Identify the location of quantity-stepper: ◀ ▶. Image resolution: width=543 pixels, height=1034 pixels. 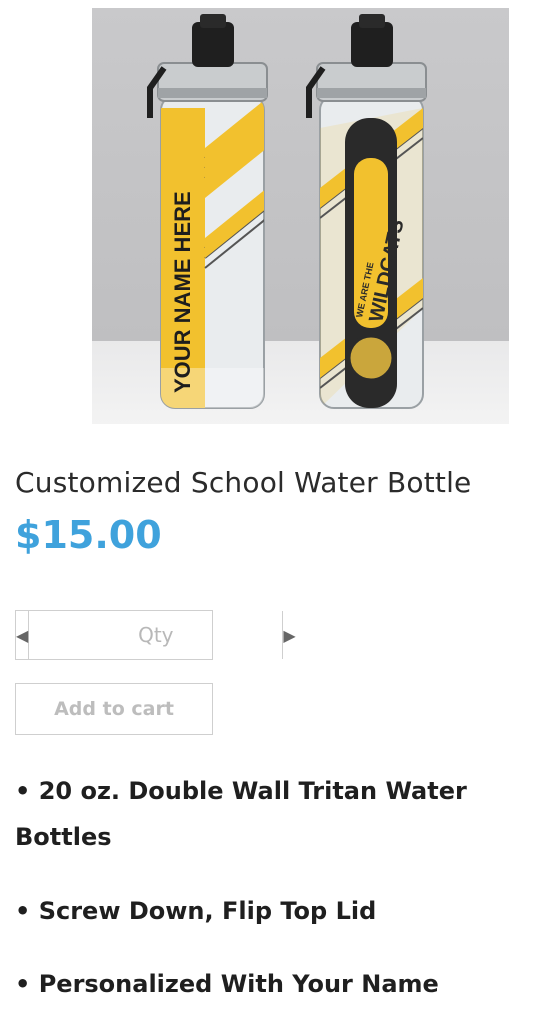
(155, 635).